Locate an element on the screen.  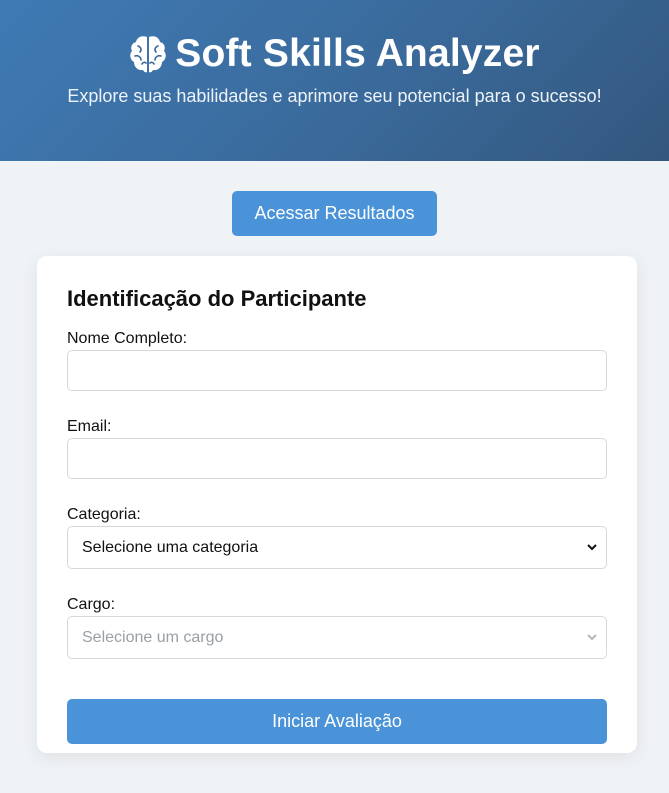
brain-icon is located at coordinates (148, 54).